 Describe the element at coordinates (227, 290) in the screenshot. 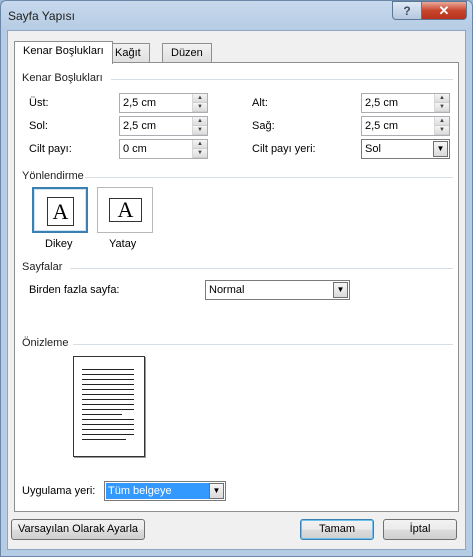

I see `multiple-pages-value: Normal` at that location.